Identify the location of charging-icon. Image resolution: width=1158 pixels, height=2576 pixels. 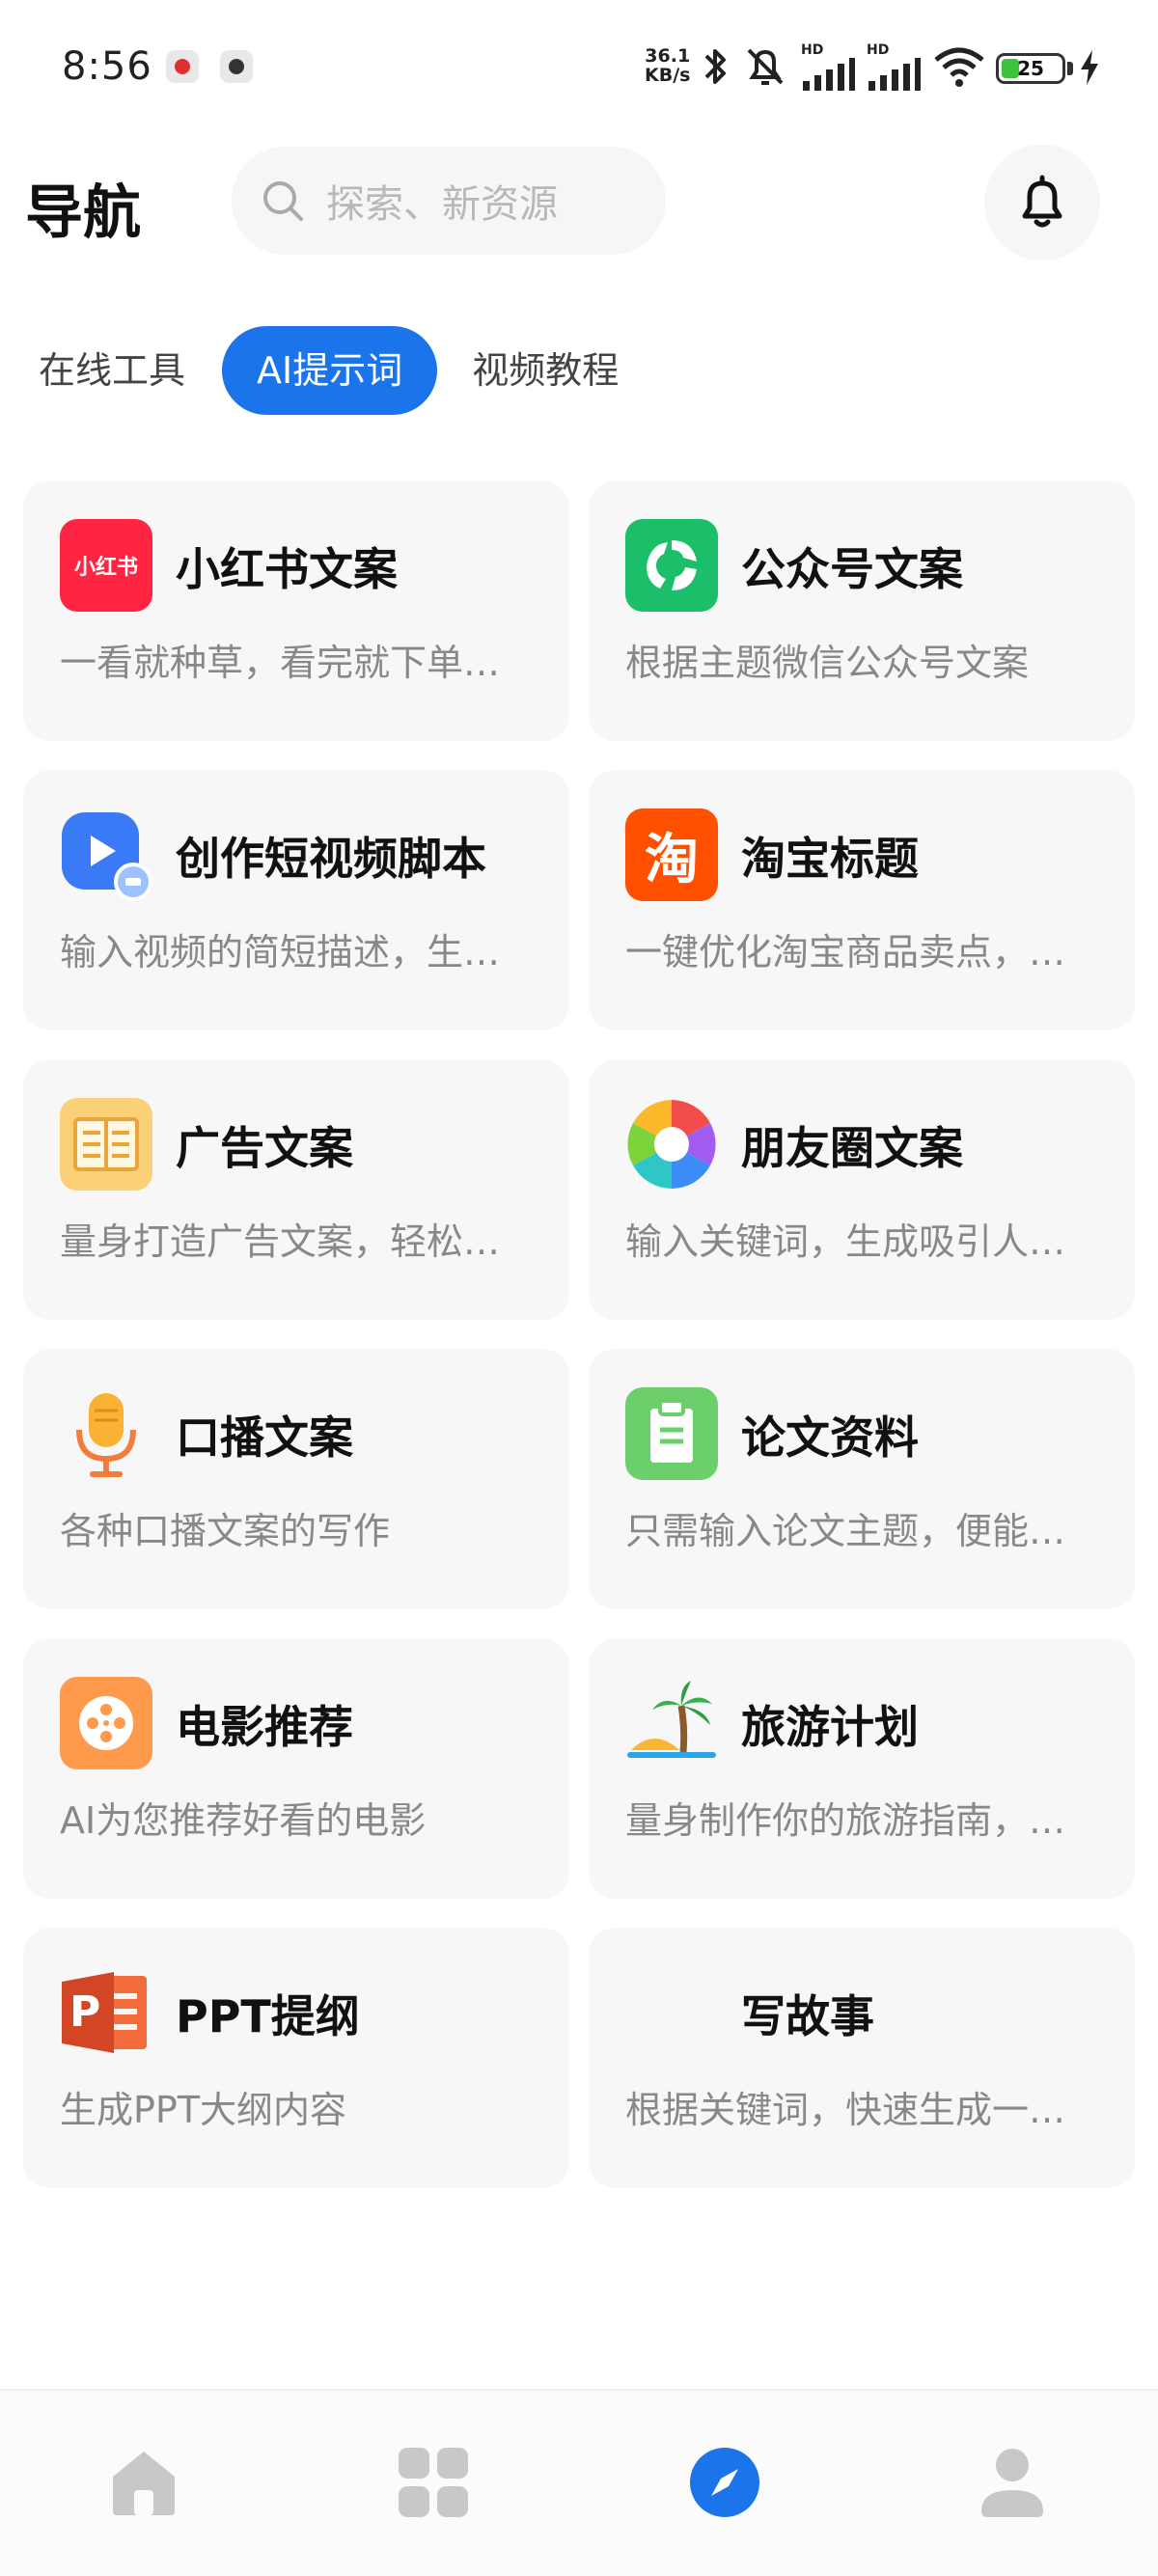
(1089, 67).